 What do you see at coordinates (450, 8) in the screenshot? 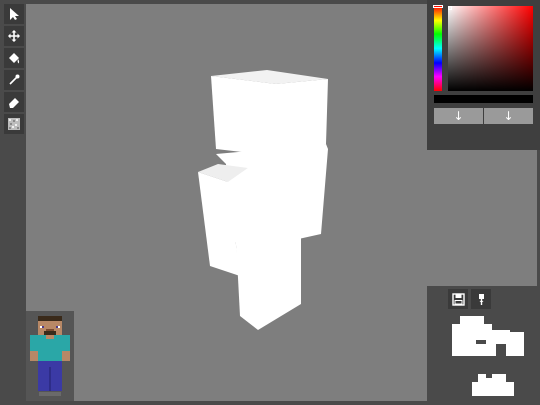
I see `saturation-value-handle` at bounding box center [450, 8].